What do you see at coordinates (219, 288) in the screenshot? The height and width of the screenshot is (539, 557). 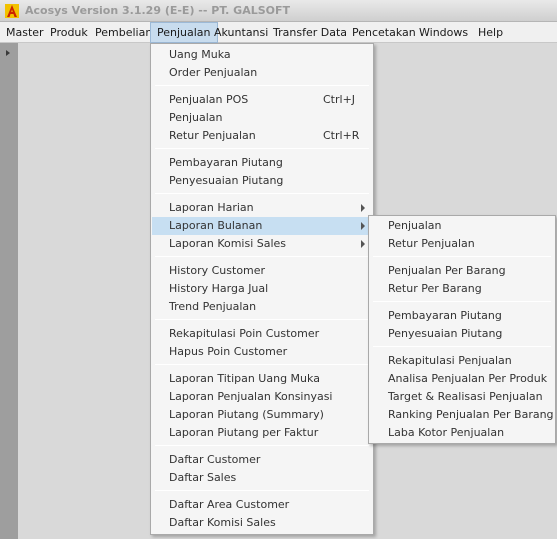 I see `menu-item-label: History Harga Jual` at bounding box center [219, 288].